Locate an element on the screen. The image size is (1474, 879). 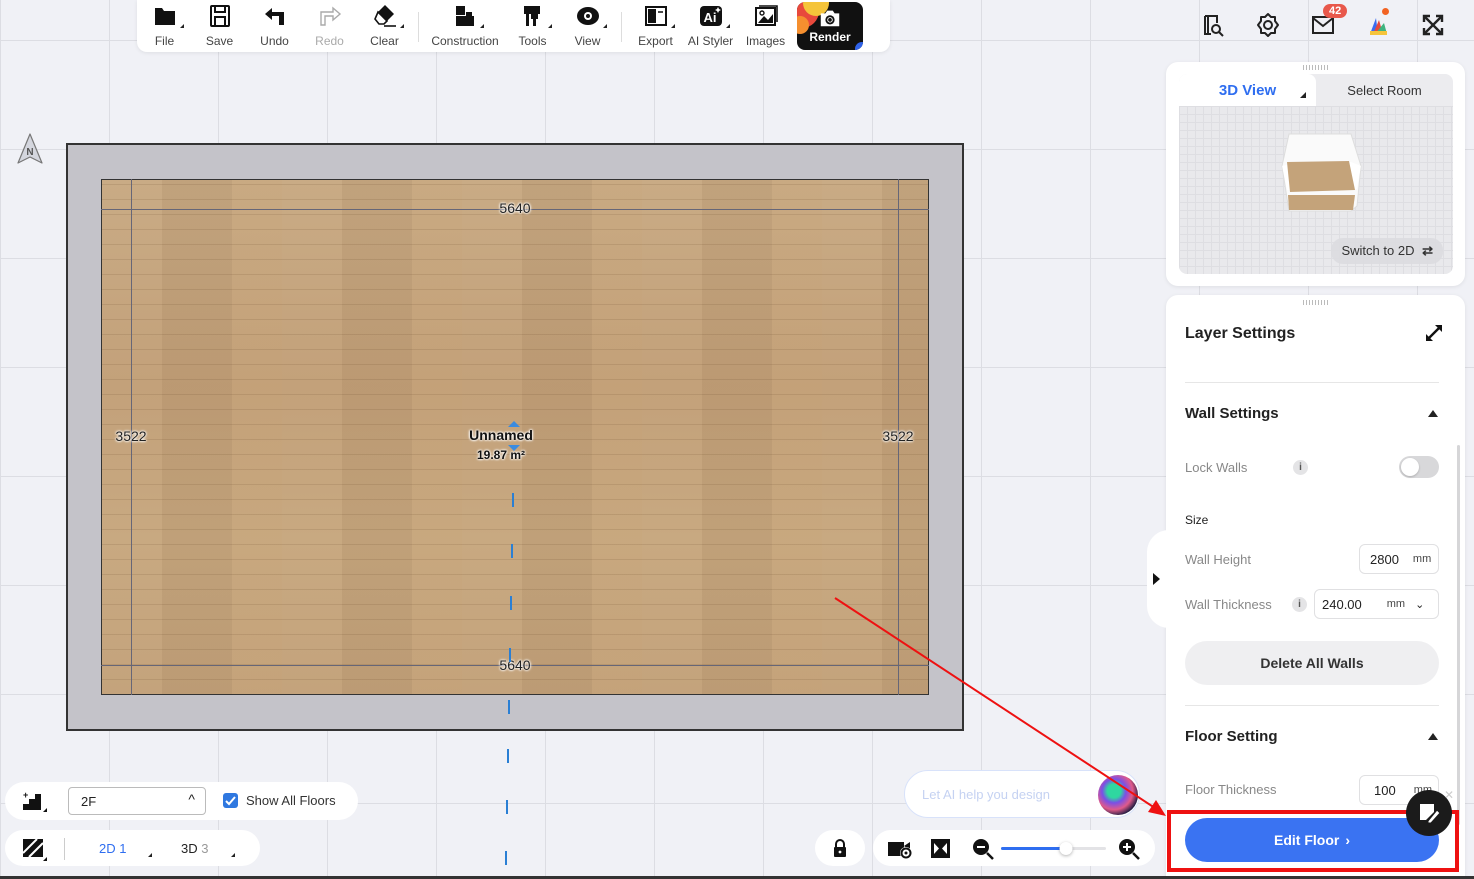
render-button: Render is located at coordinates (830, 26).